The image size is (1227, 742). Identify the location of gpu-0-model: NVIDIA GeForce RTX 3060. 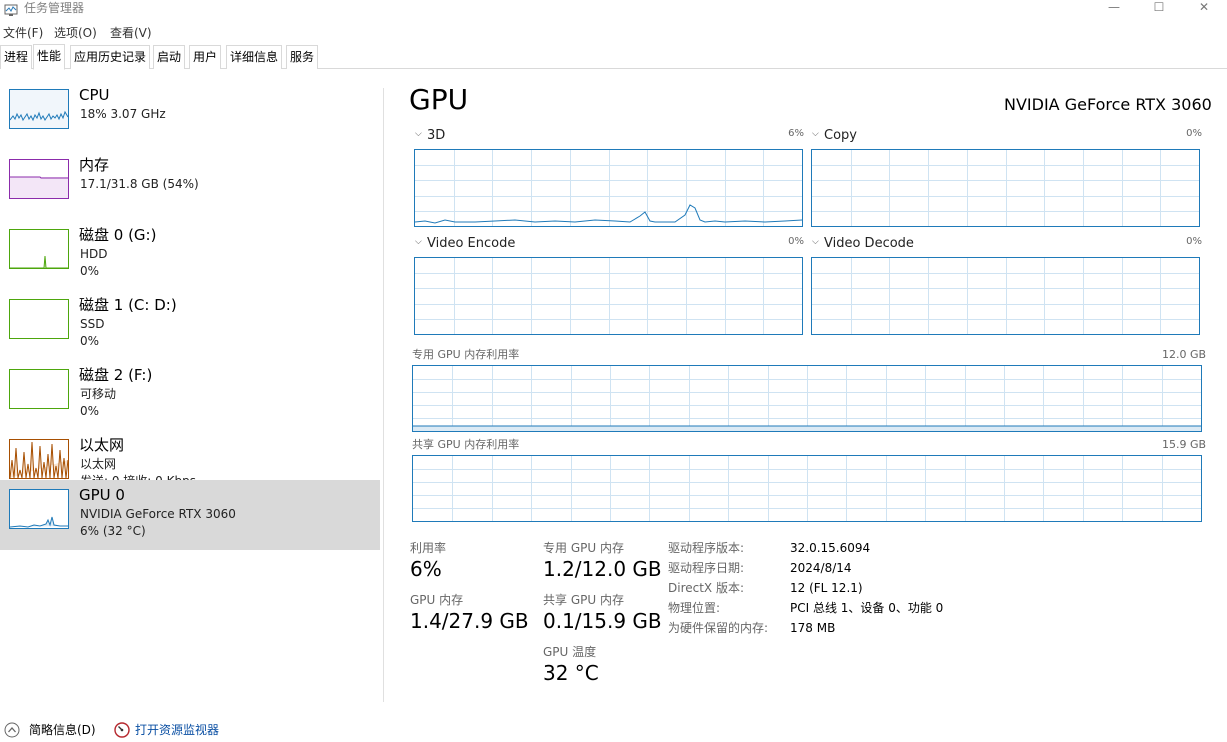
(158, 514).